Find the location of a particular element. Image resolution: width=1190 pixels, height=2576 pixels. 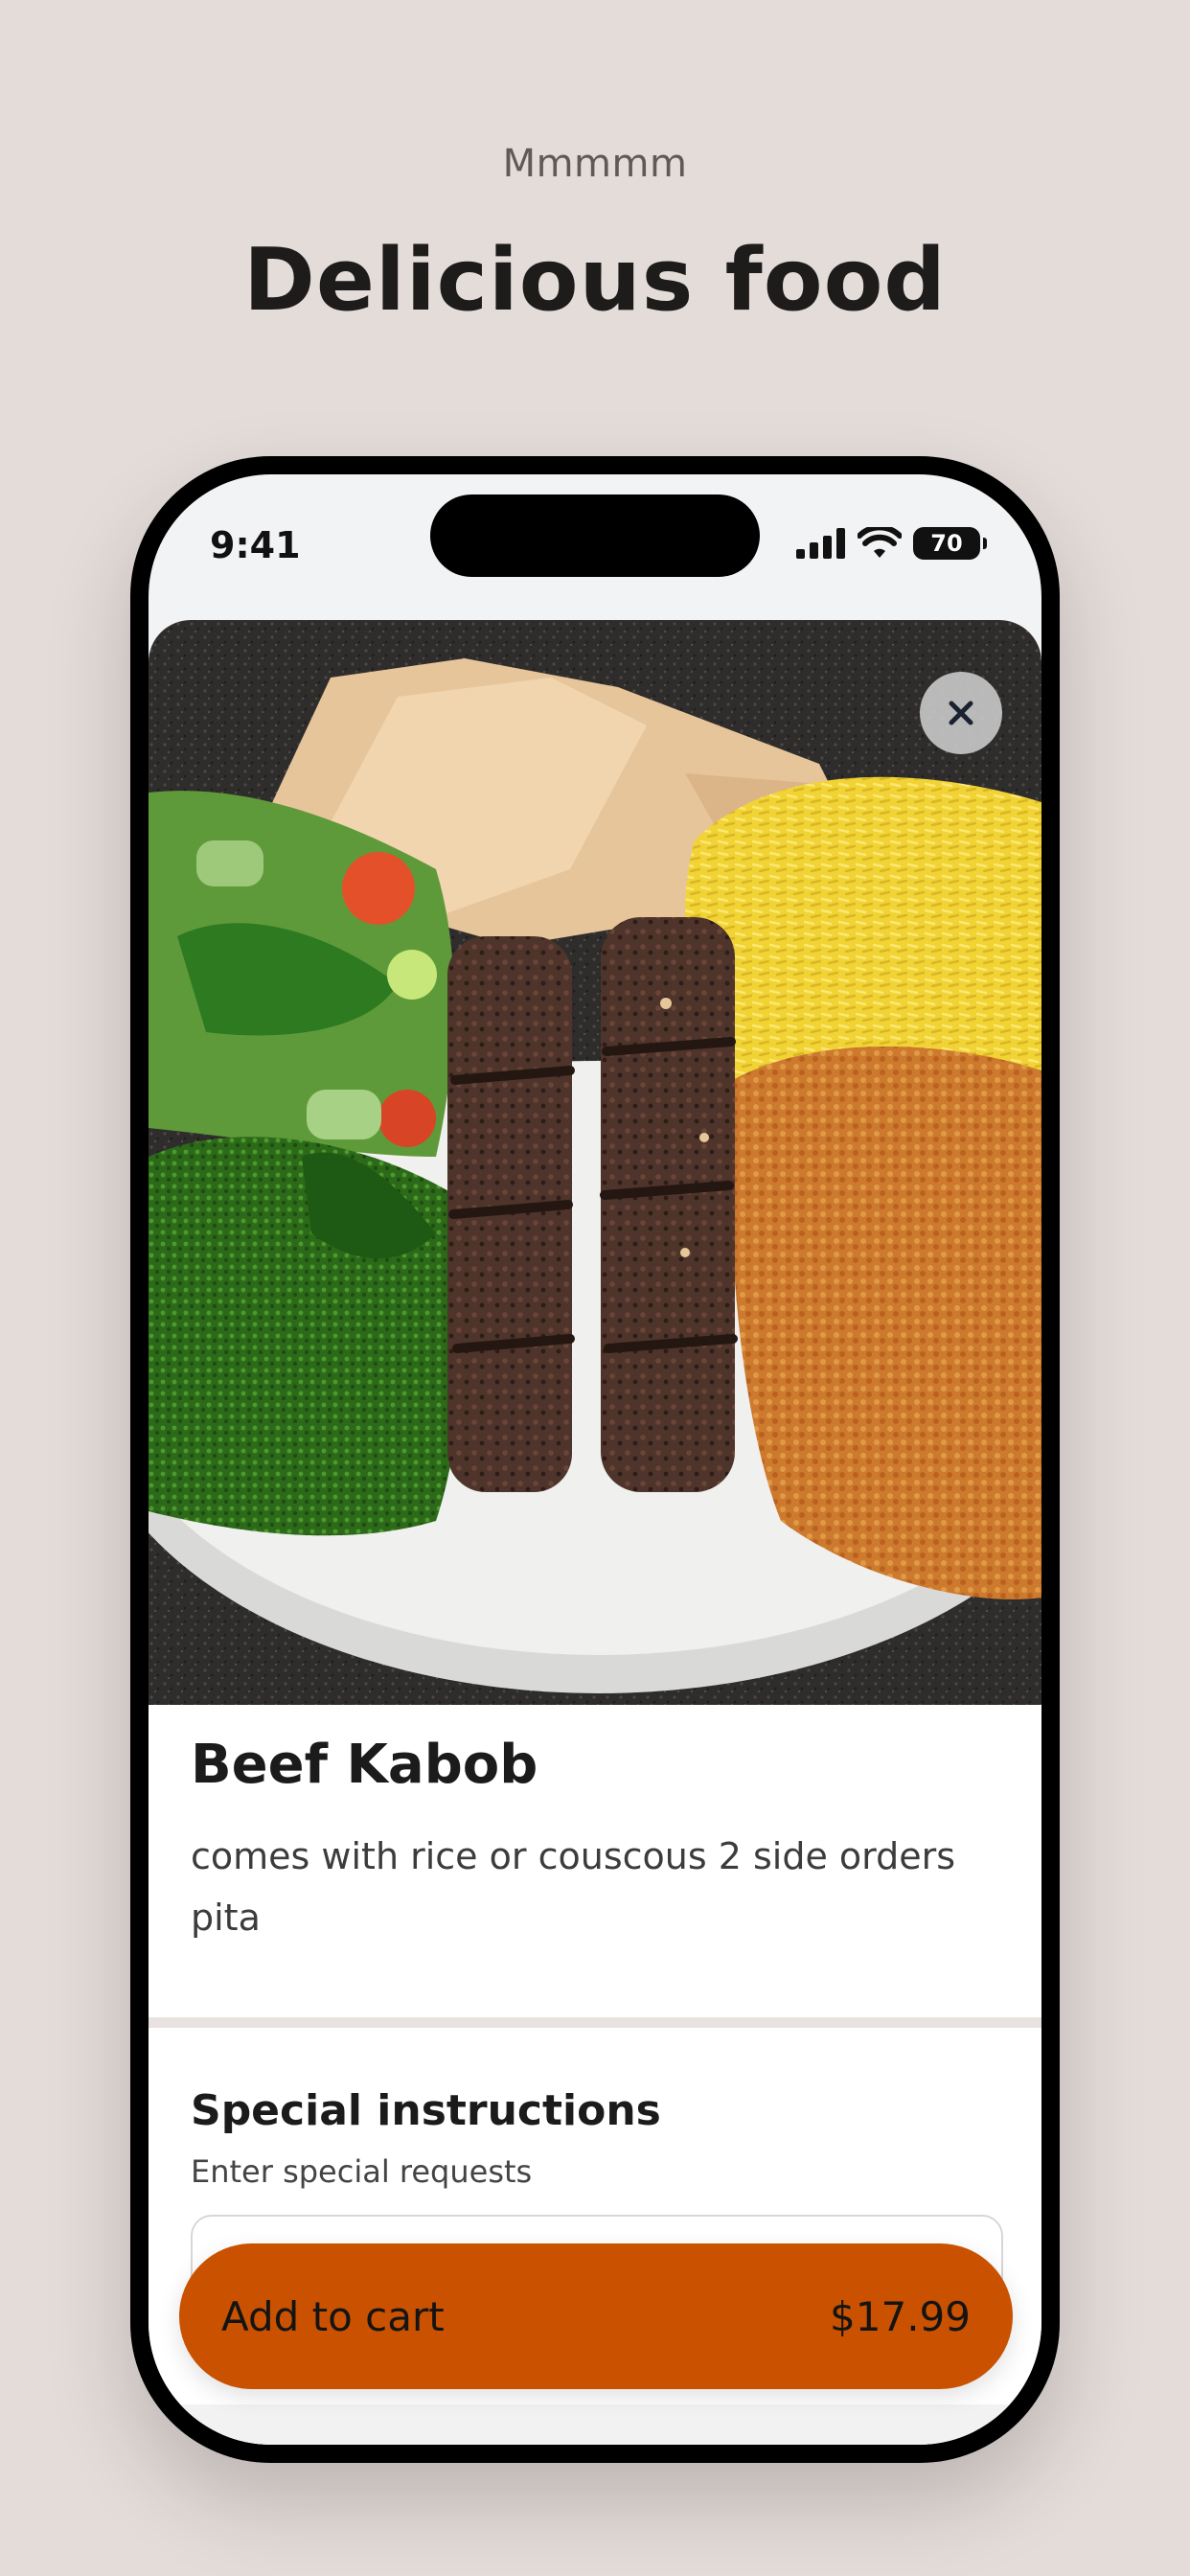

status-bar: 9:41 70 is located at coordinates (595, 546).